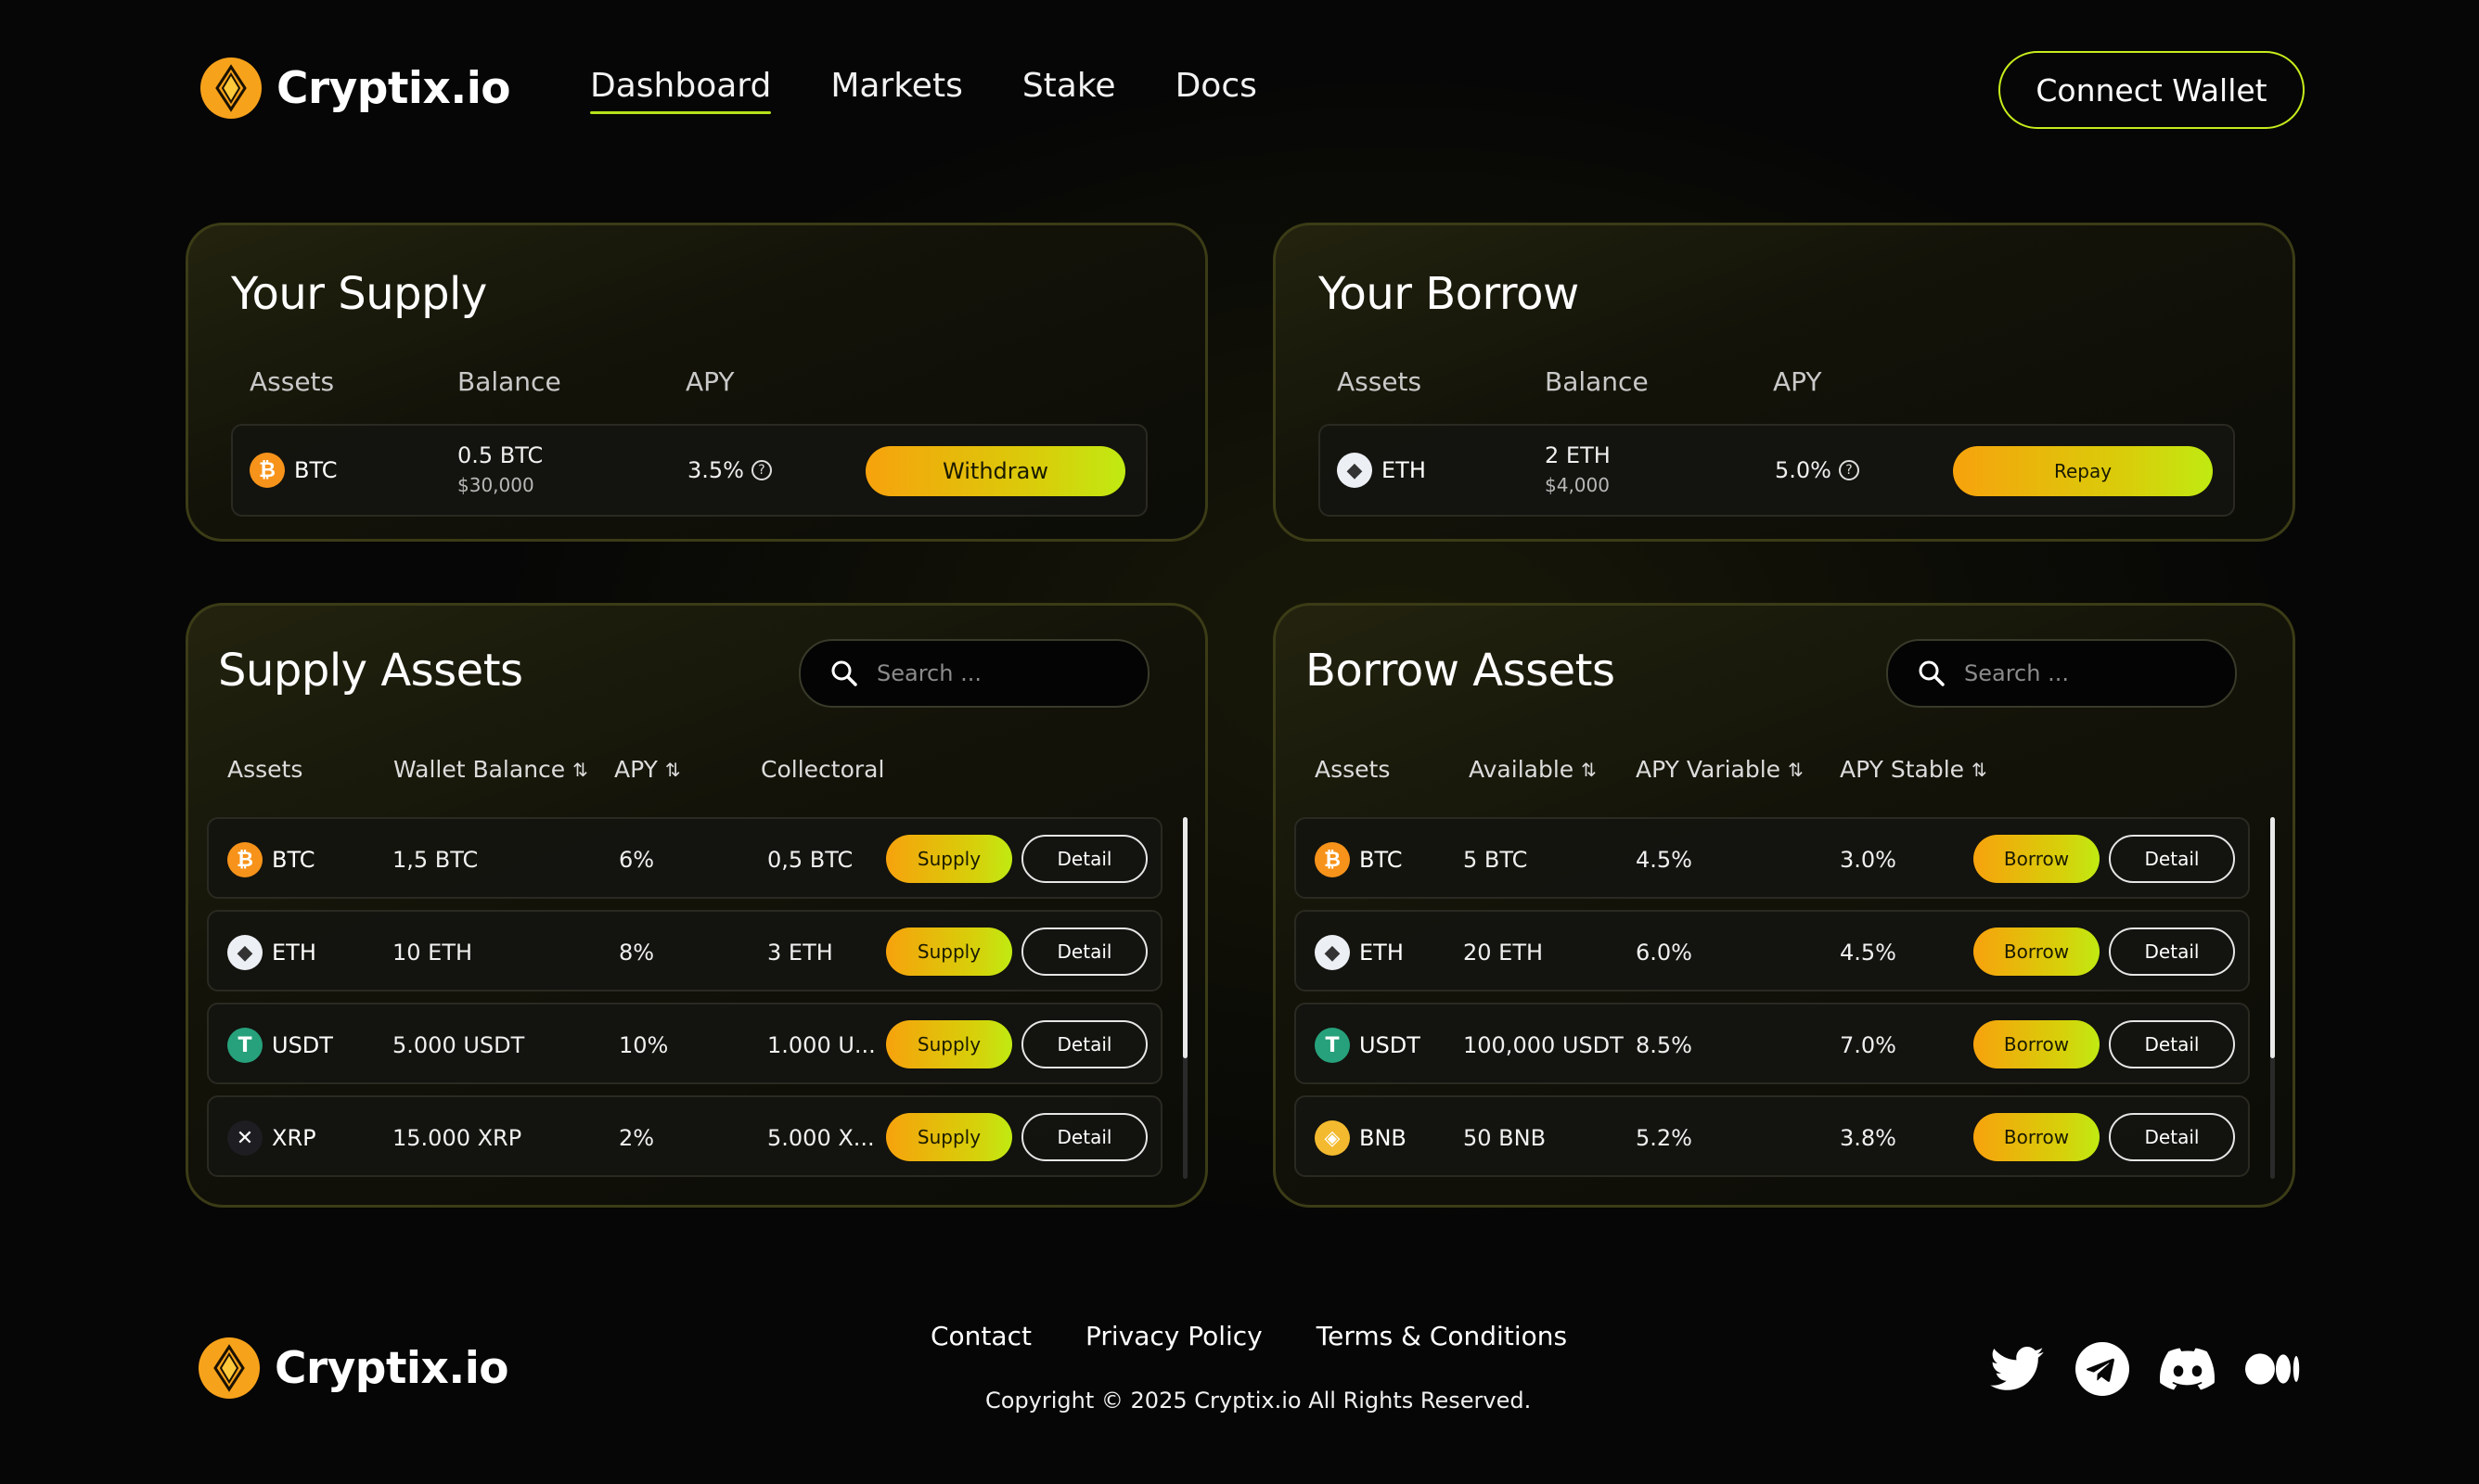  What do you see at coordinates (2273, 1369) in the screenshot?
I see `medium-icon` at bounding box center [2273, 1369].